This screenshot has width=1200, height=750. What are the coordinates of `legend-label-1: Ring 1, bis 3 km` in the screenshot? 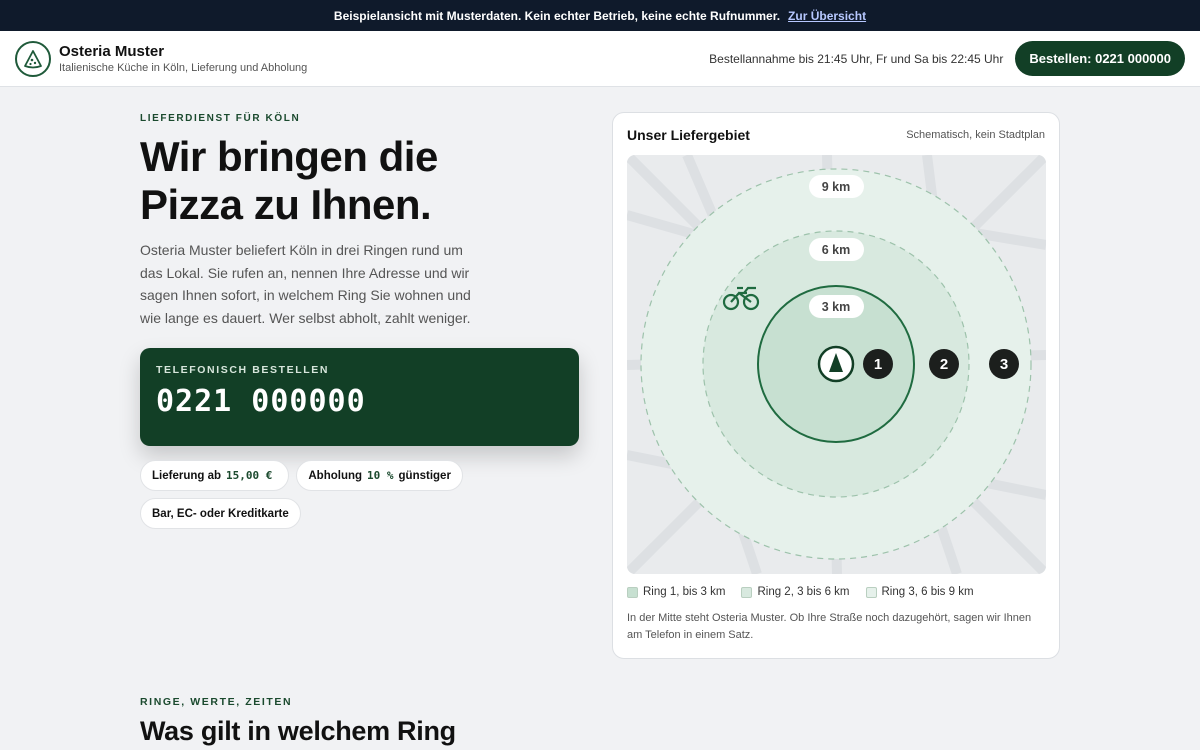 It's located at (684, 592).